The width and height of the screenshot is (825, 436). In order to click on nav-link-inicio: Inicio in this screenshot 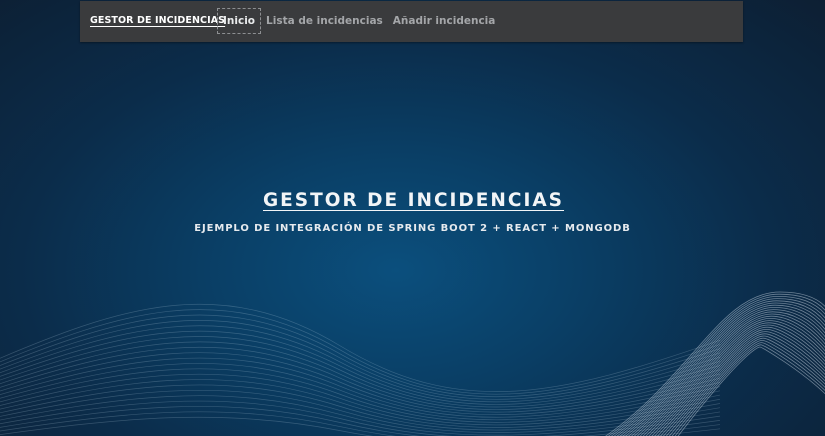, I will do `click(239, 21)`.